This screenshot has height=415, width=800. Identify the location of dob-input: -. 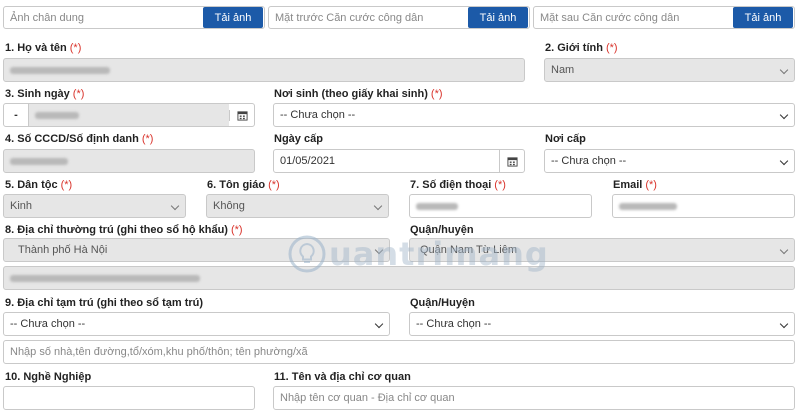
(129, 115).